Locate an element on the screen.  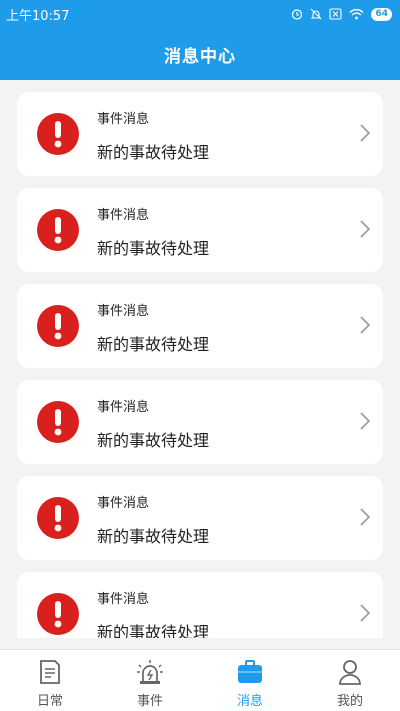
wifi-icon is located at coordinates (356, 14).